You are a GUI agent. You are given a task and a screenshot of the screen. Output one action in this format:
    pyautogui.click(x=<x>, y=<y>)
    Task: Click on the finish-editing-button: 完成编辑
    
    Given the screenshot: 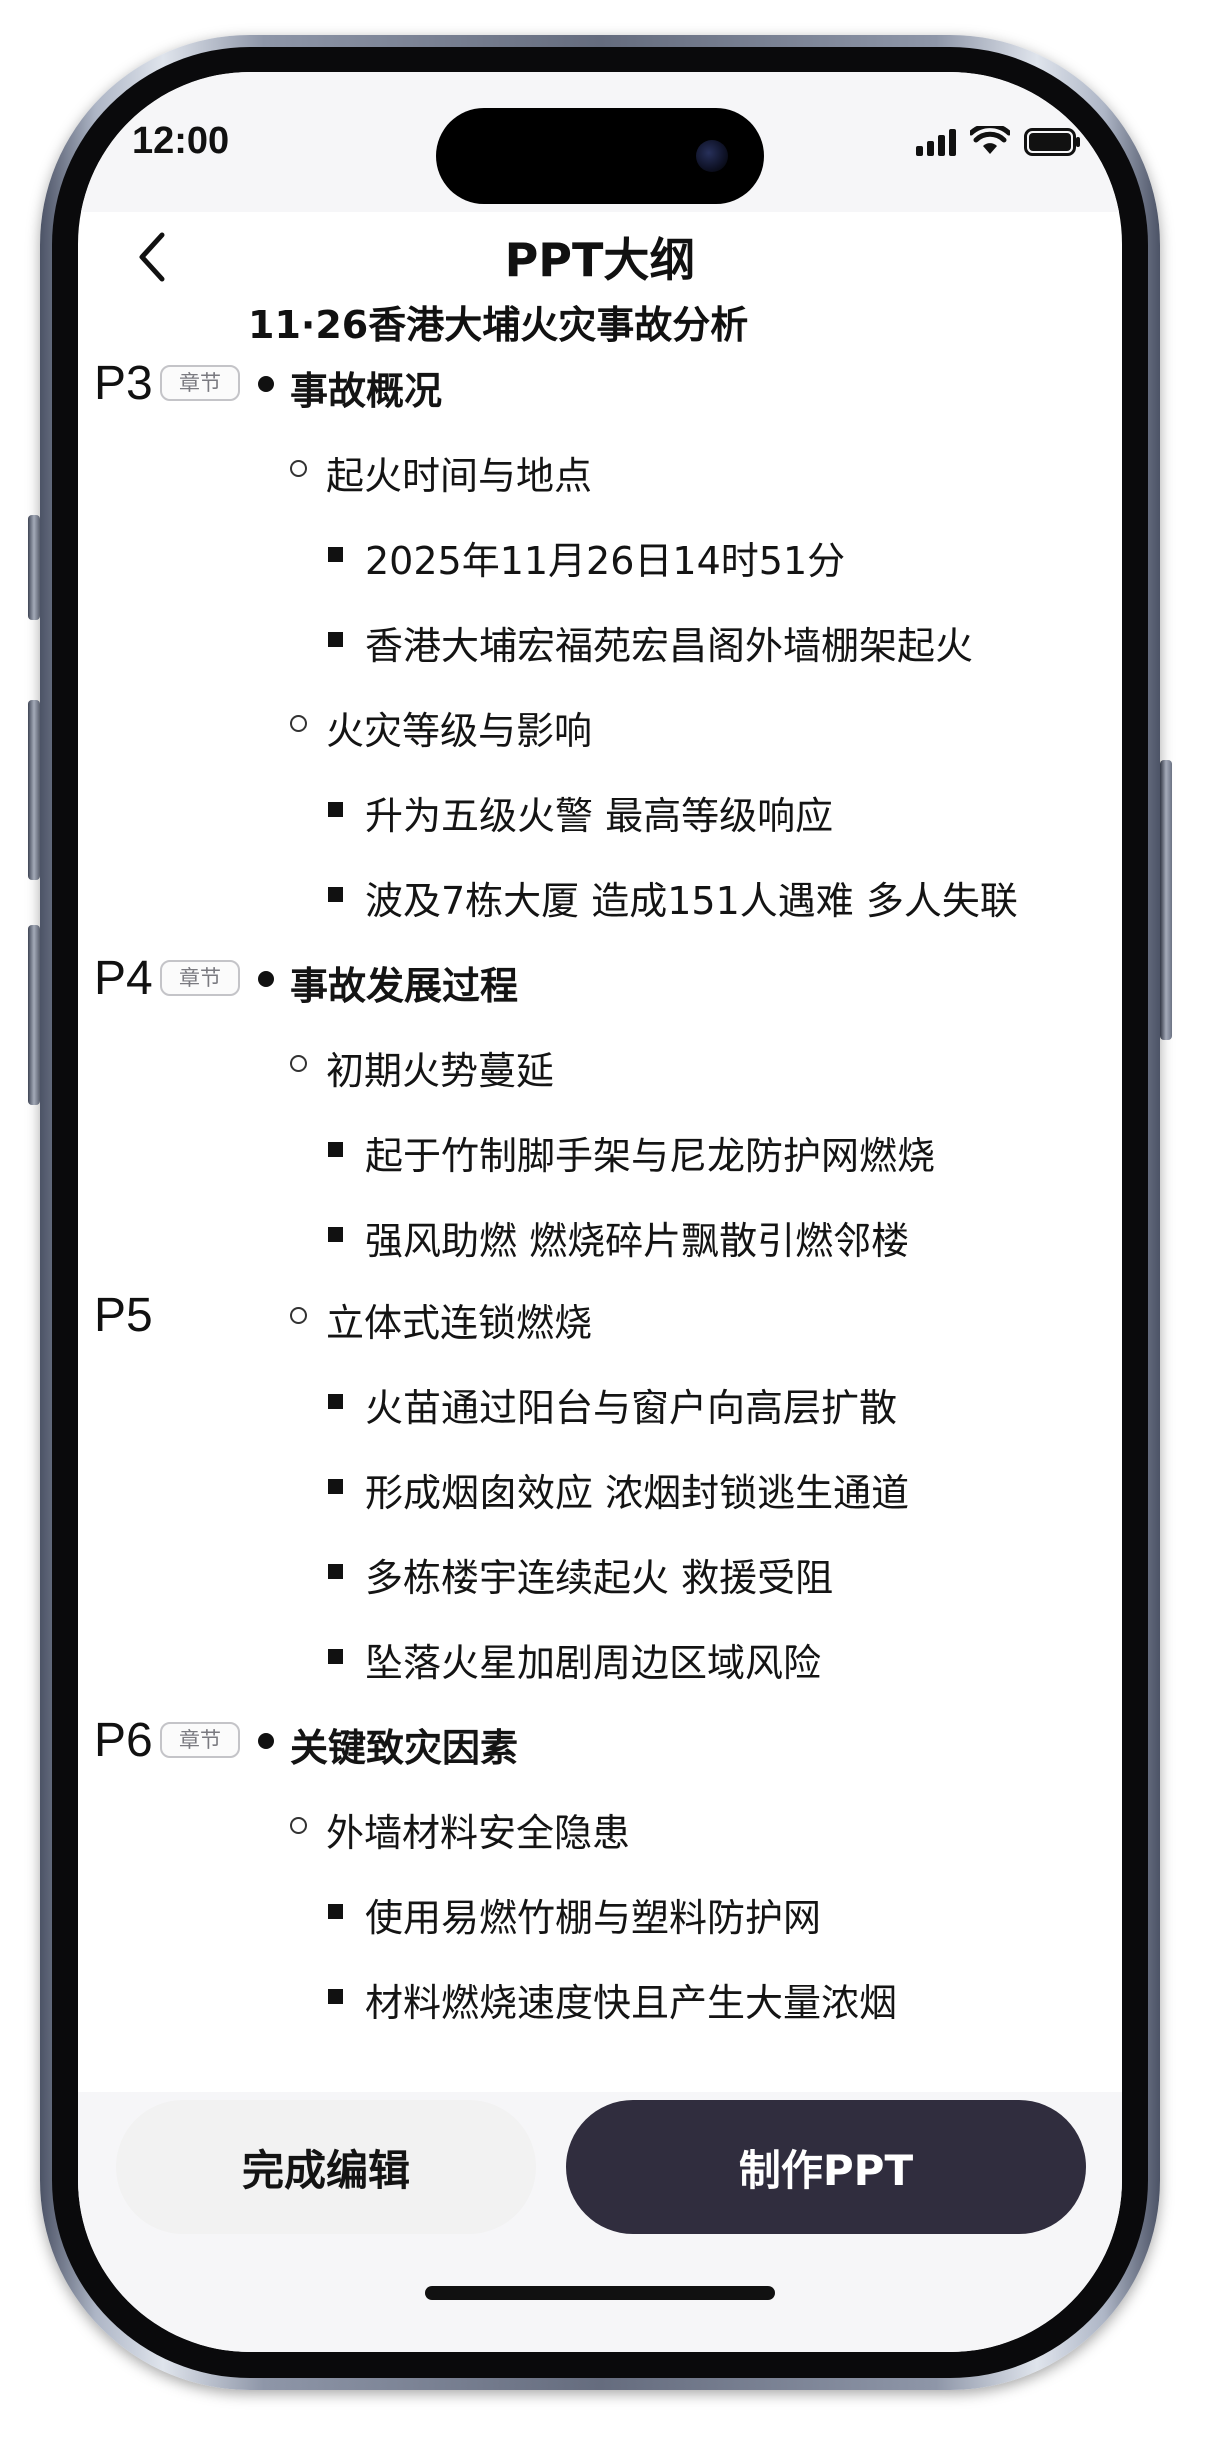 What is the action you would take?
    pyautogui.click(x=326, y=2167)
    